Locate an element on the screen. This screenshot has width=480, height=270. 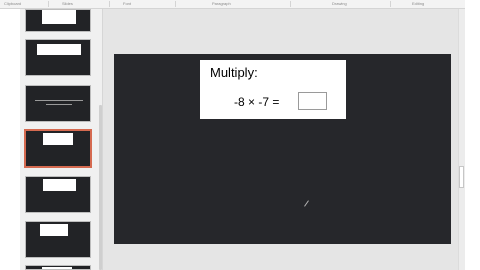
window-right-margin is located at coordinates (472, 135).